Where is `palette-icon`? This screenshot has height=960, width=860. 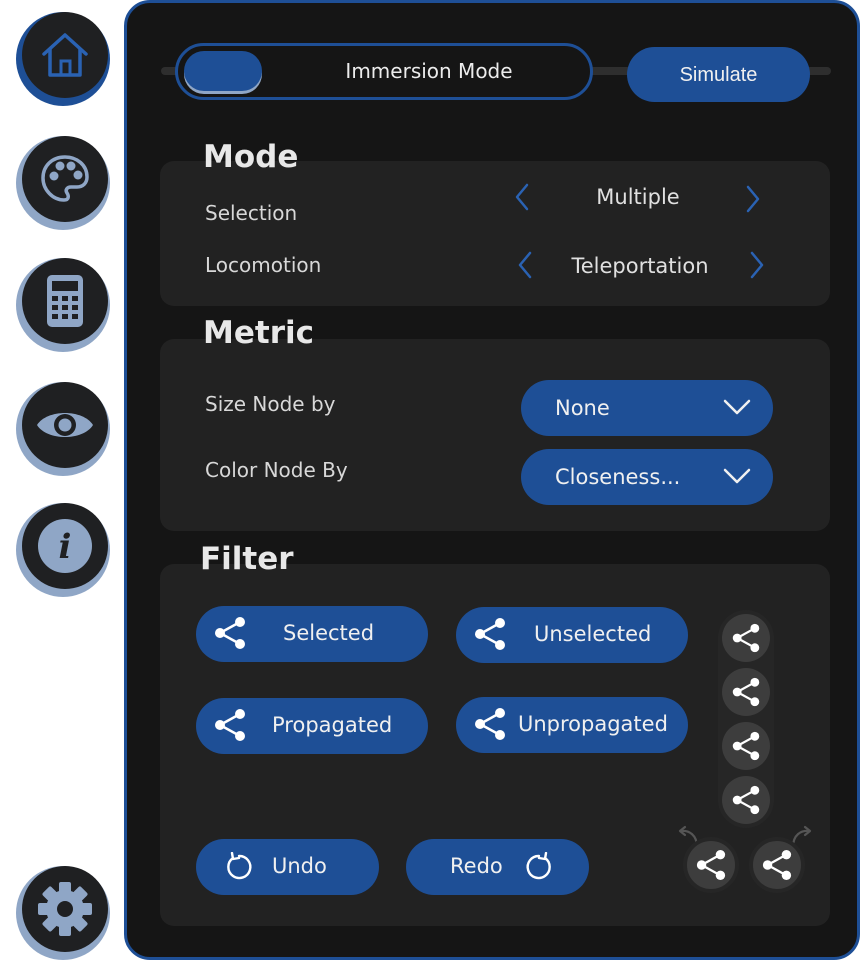
palette-icon is located at coordinates (65, 178).